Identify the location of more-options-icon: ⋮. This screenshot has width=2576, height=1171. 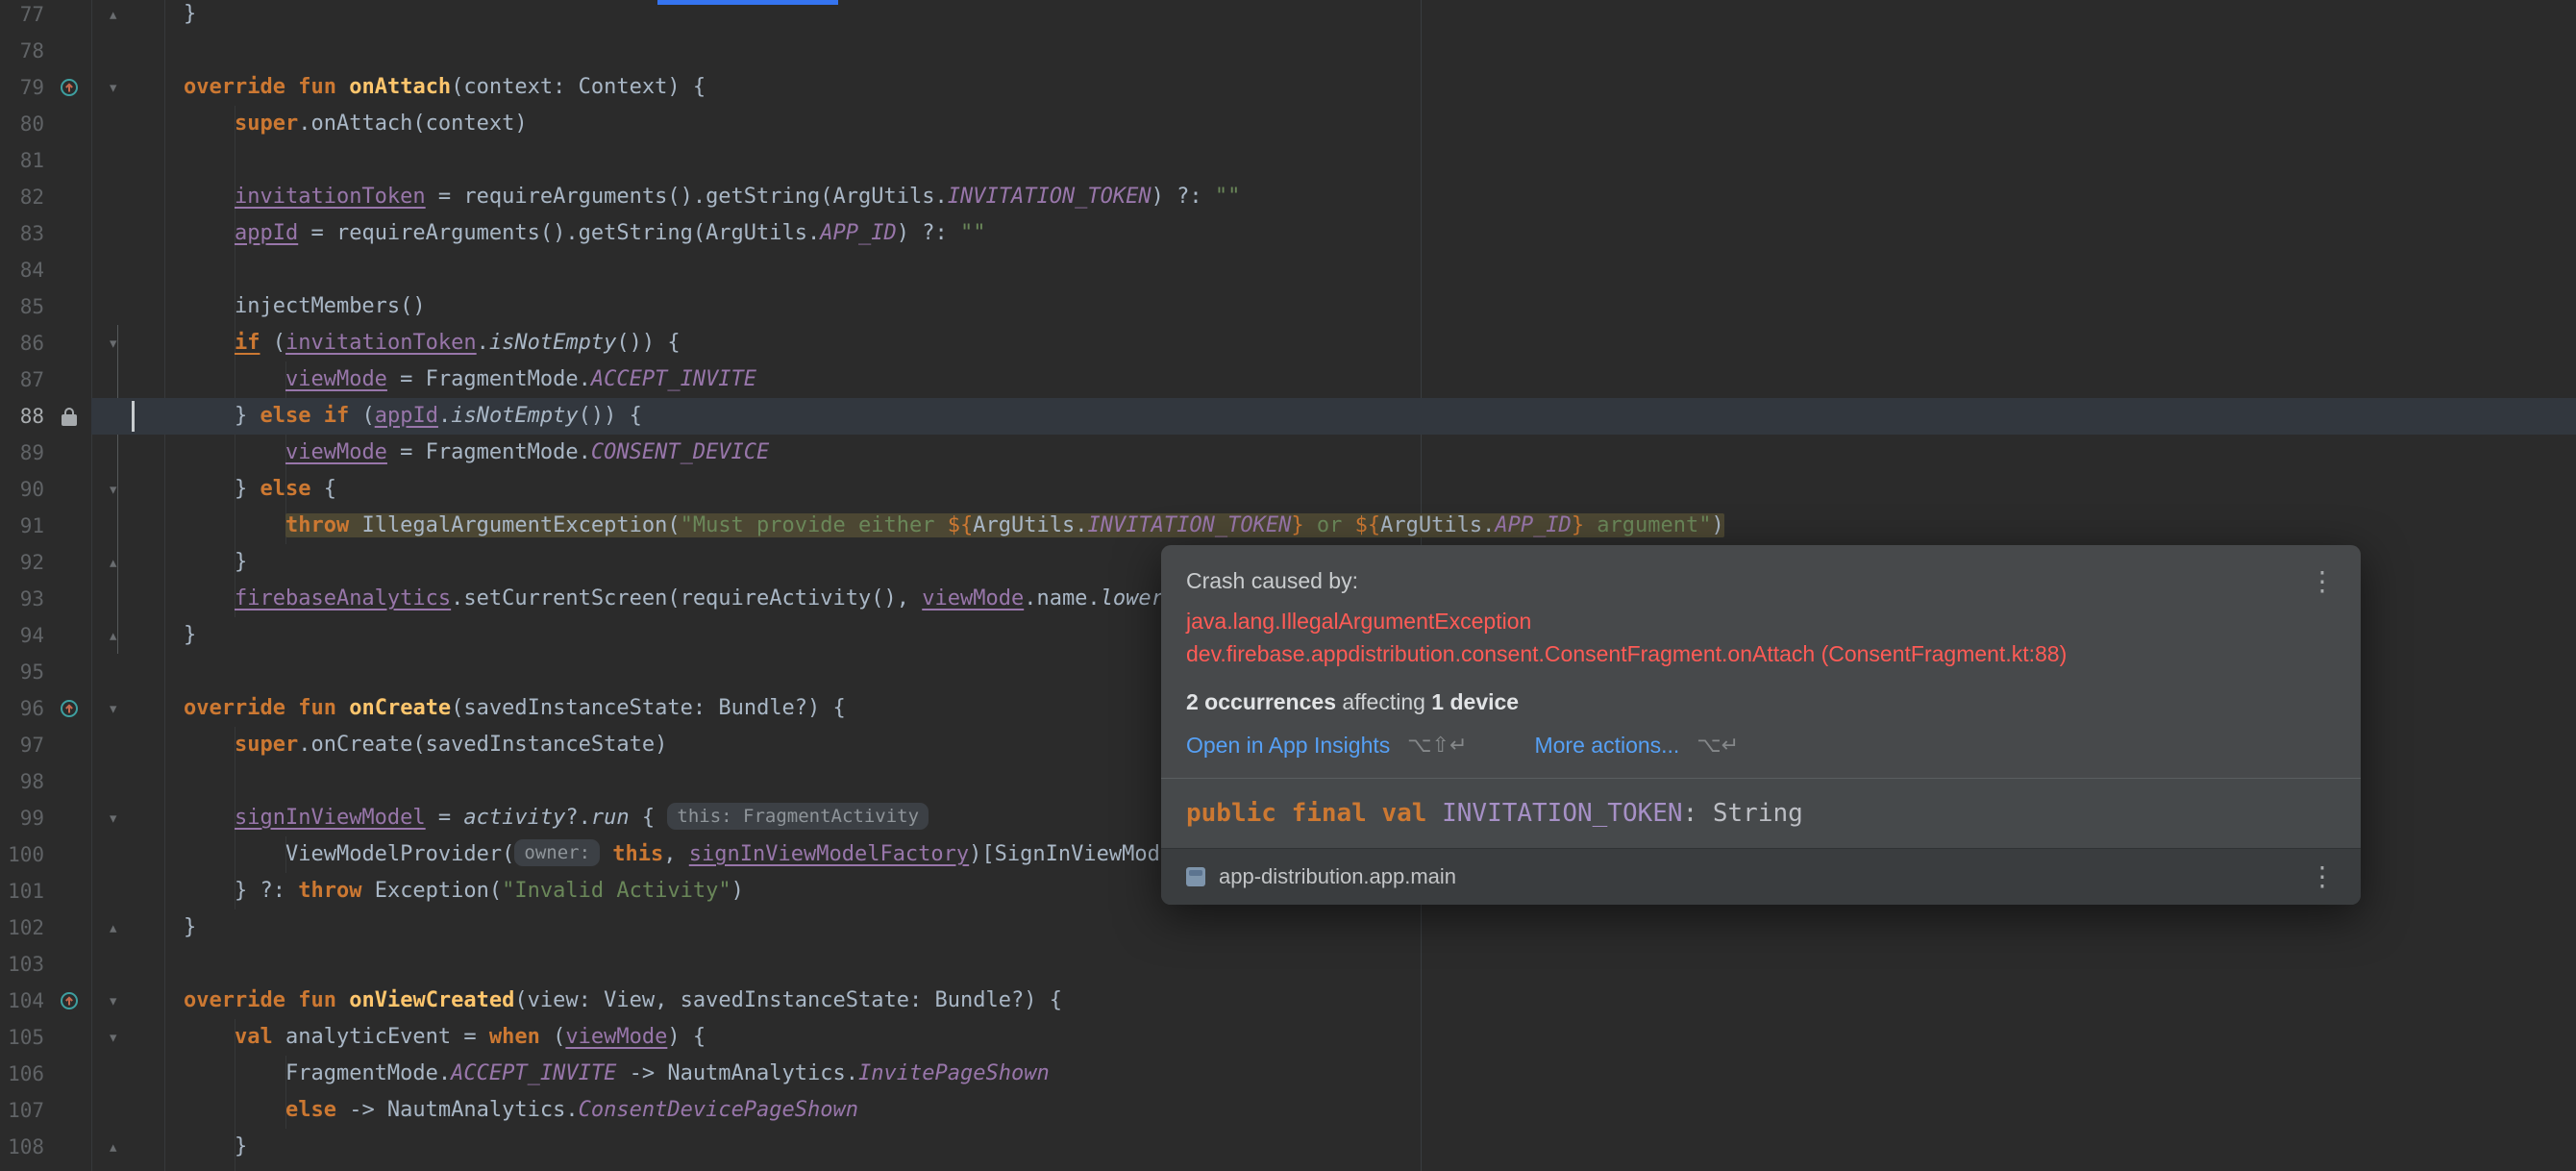
(2322, 581).